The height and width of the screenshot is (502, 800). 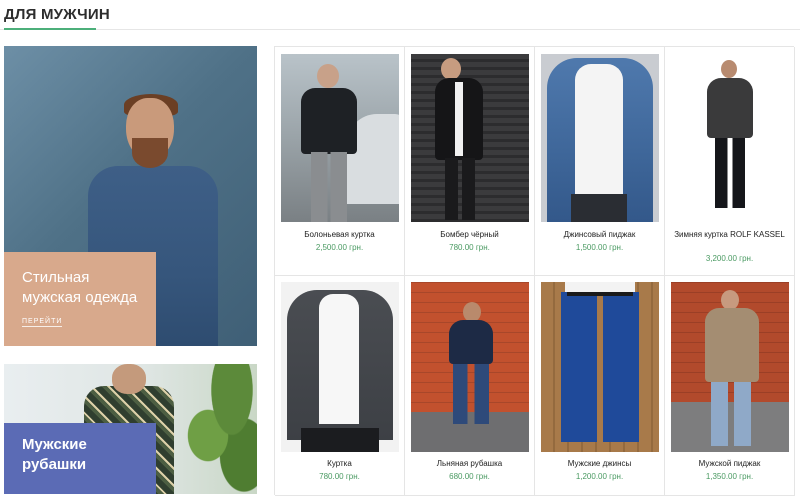 I want to click on promo-label: Мужские рубашки, so click(x=80, y=458).